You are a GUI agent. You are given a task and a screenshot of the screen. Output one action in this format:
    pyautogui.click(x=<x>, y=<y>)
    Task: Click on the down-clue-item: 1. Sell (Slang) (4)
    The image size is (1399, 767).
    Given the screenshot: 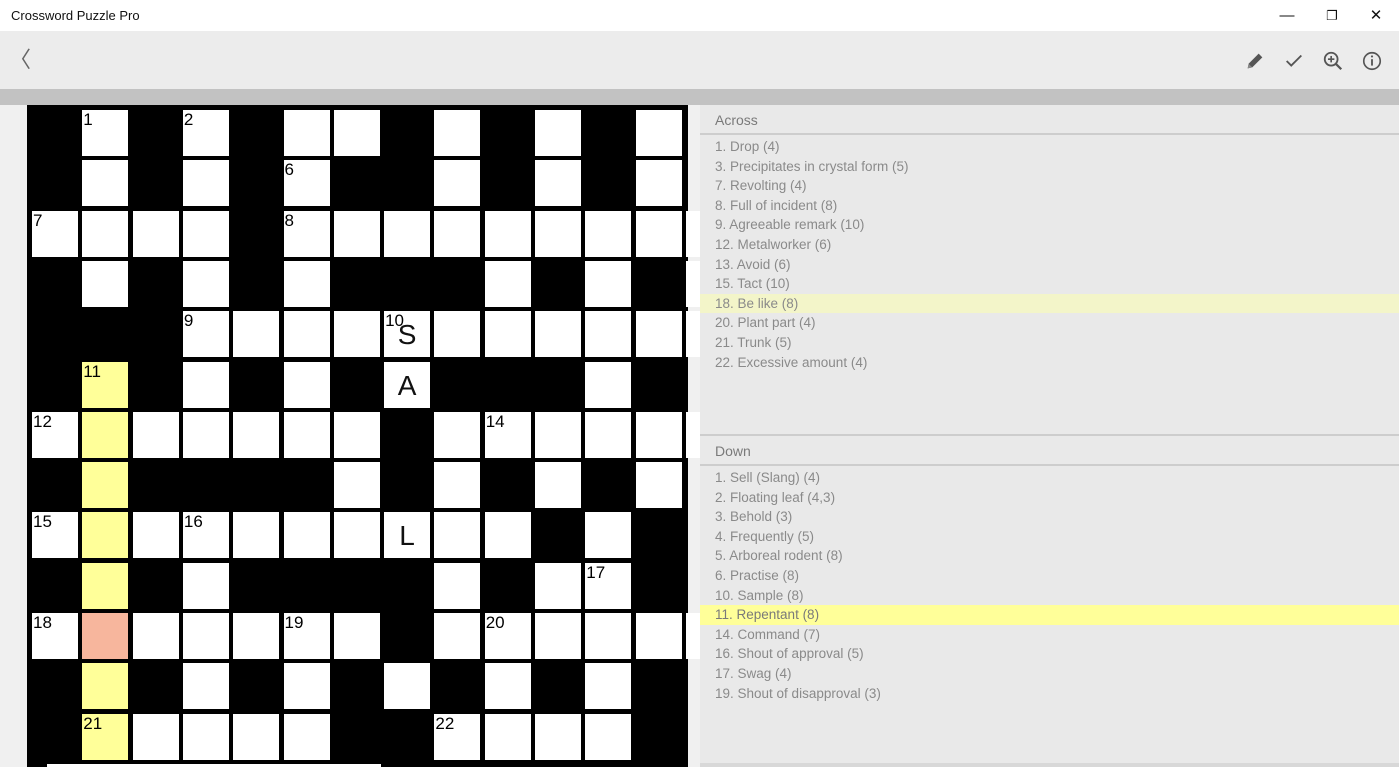 What is the action you would take?
    pyautogui.click(x=1049, y=478)
    